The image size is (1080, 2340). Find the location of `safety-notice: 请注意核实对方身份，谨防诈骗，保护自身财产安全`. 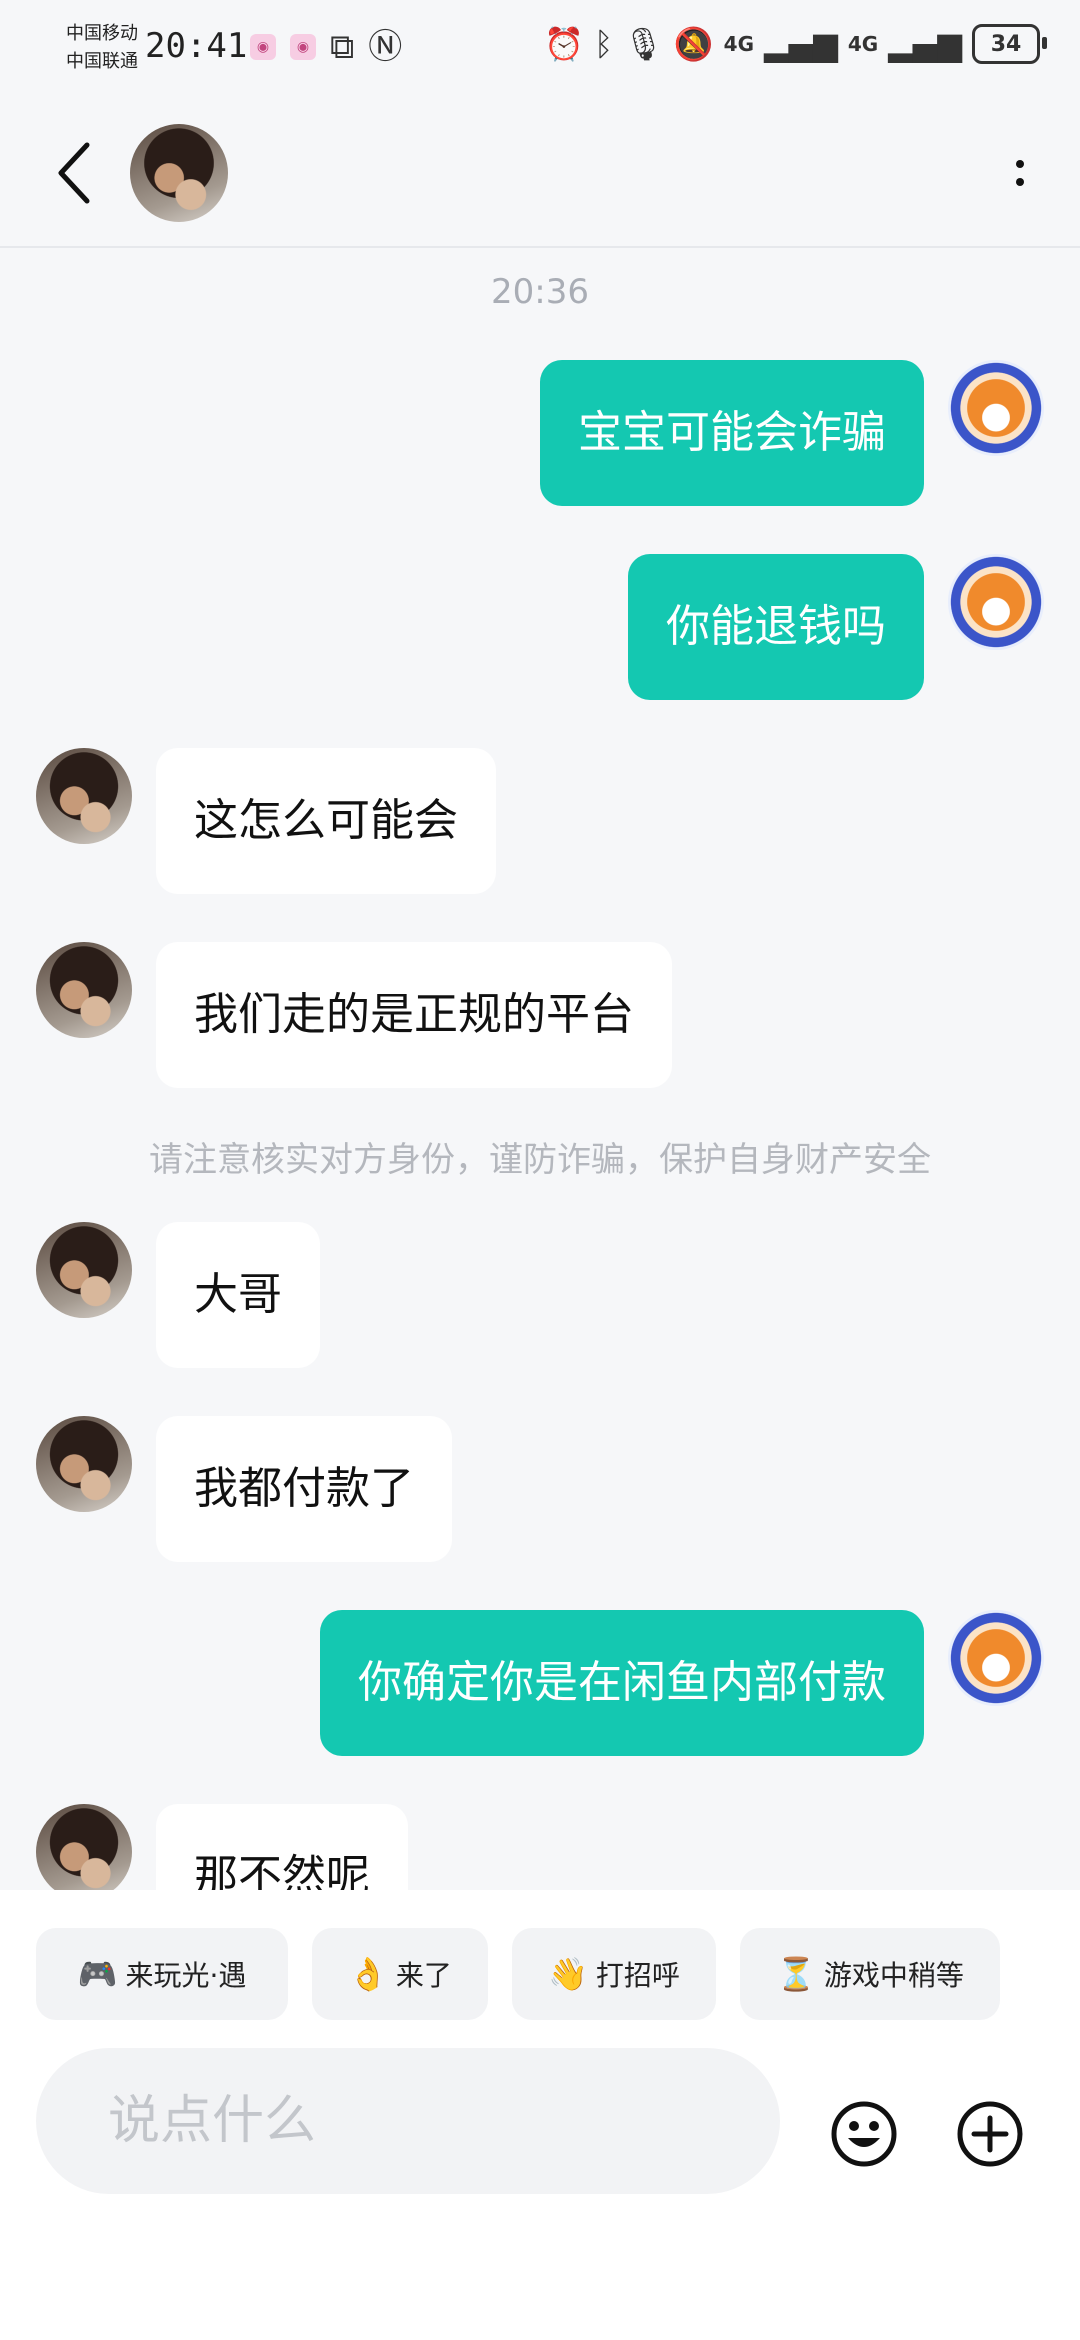

safety-notice: 请注意核实对方身份，谨防诈骗，保护自身财产安全 is located at coordinates (540, 1160).